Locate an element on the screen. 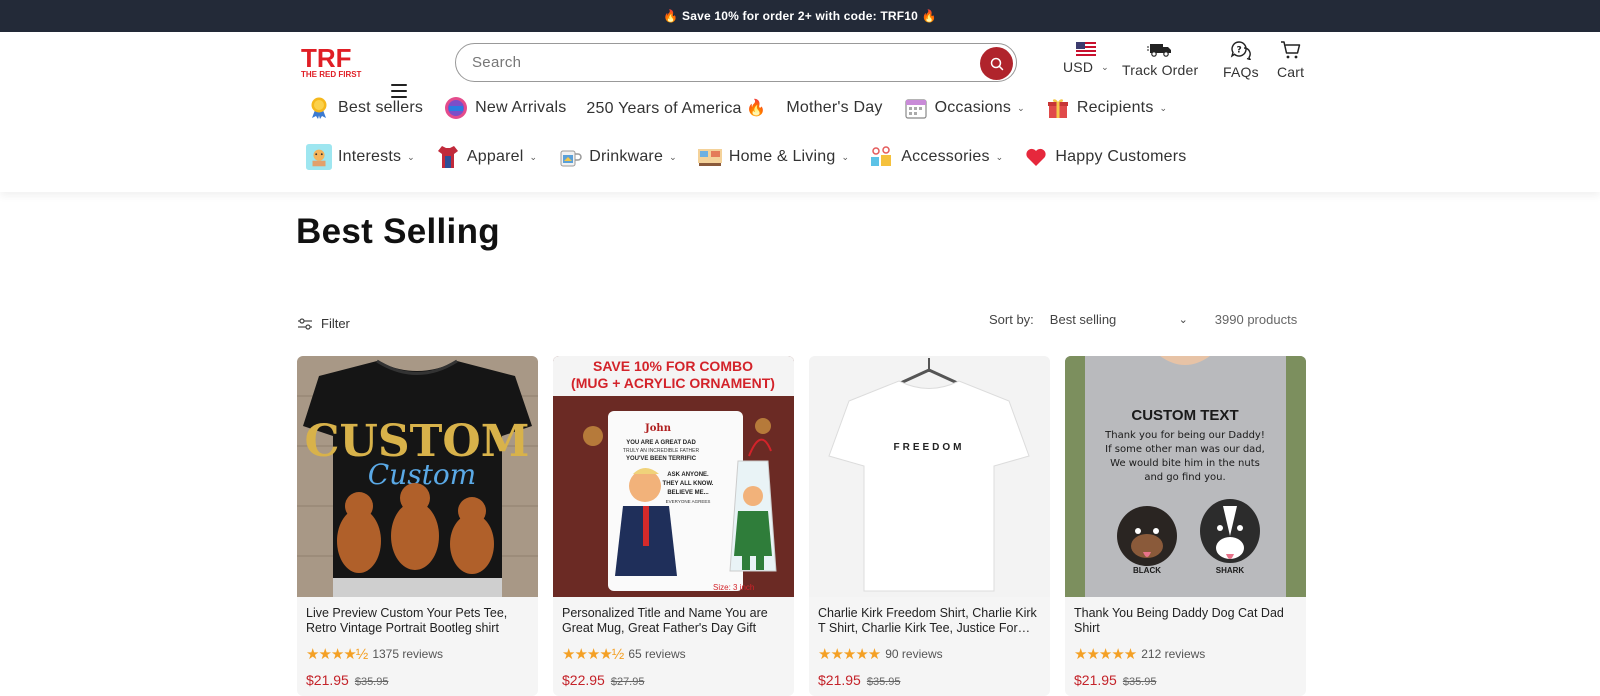 This screenshot has height=696, width=1600. currency-selector: USD ⌄ is located at coordinates (1086, 58).